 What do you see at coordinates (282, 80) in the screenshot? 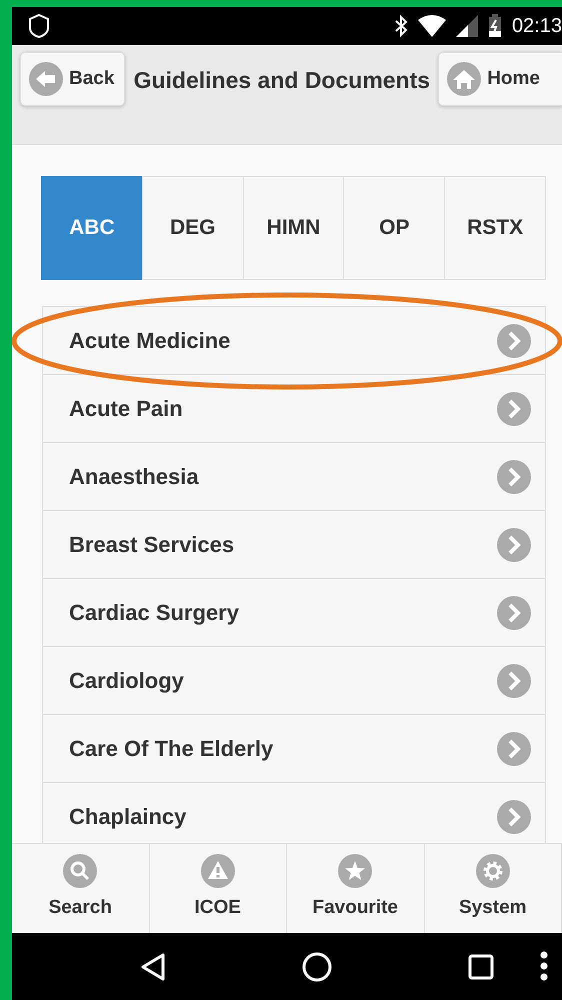
I see `page-title: Guidelines and Documents` at bounding box center [282, 80].